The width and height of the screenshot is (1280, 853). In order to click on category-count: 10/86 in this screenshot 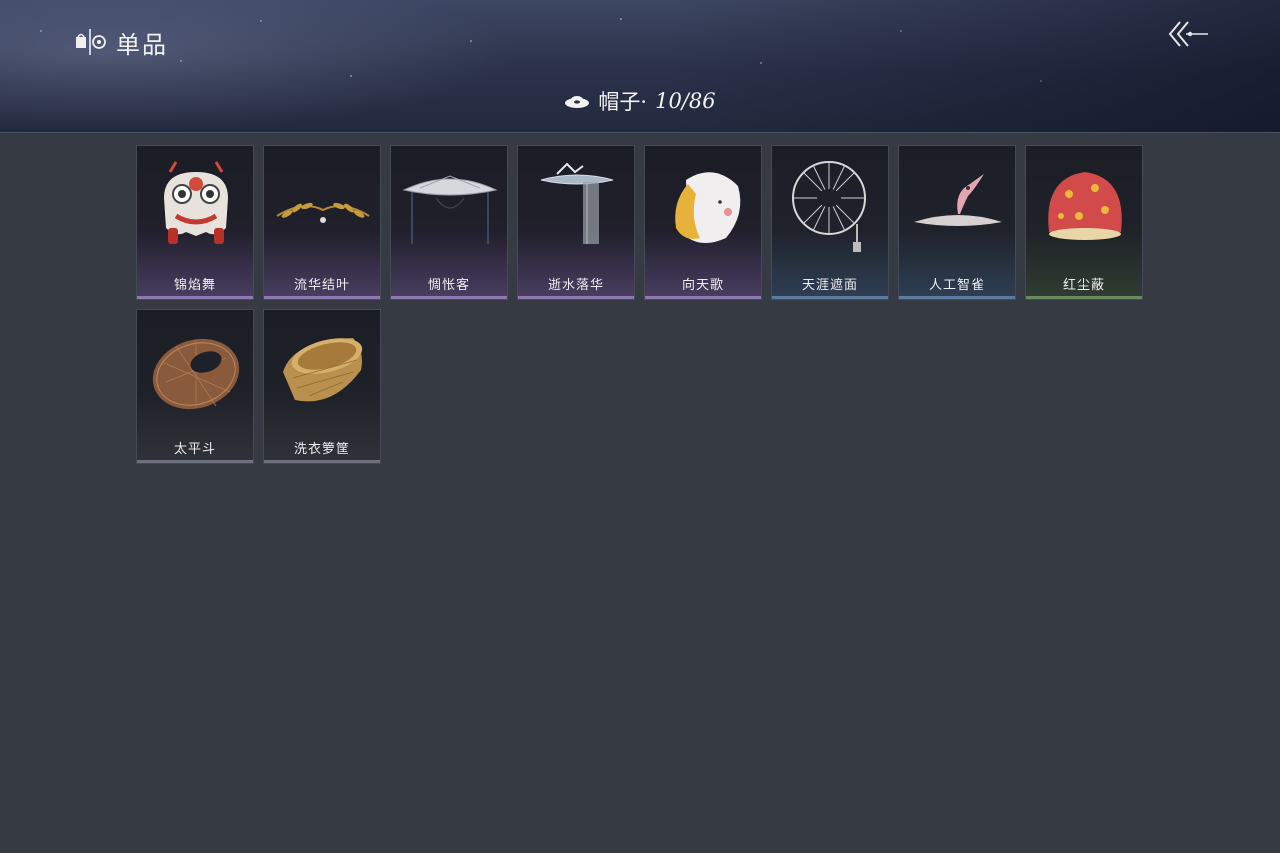, I will do `click(685, 101)`.